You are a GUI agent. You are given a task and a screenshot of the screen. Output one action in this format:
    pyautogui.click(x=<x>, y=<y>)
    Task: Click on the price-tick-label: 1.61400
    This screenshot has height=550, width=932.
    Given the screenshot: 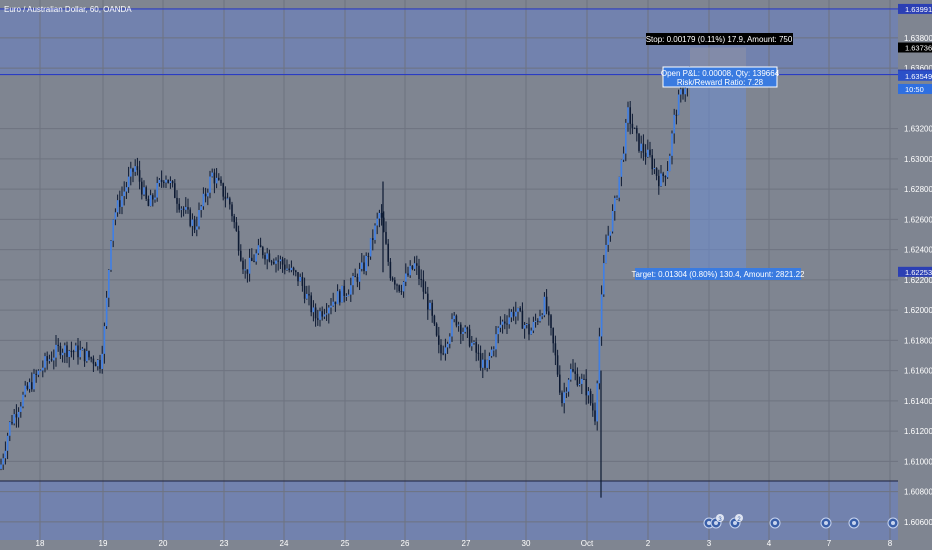 What is the action you would take?
    pyautogui.click(x=918, y=401)
    